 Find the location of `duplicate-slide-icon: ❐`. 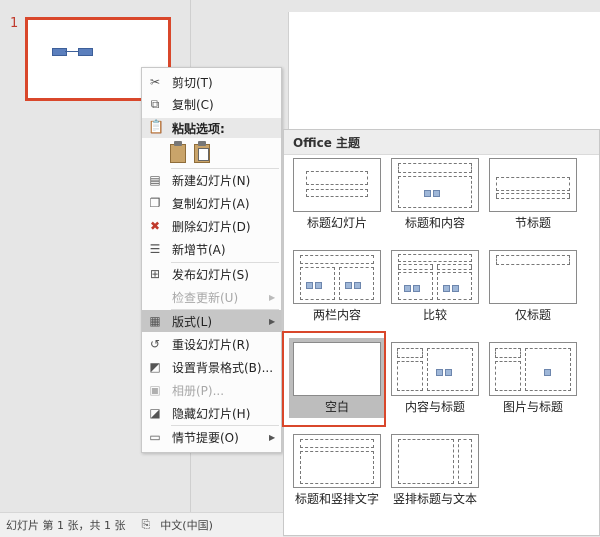

duplicate-slide-icon: ❐ is located at coordinates (155, 203).